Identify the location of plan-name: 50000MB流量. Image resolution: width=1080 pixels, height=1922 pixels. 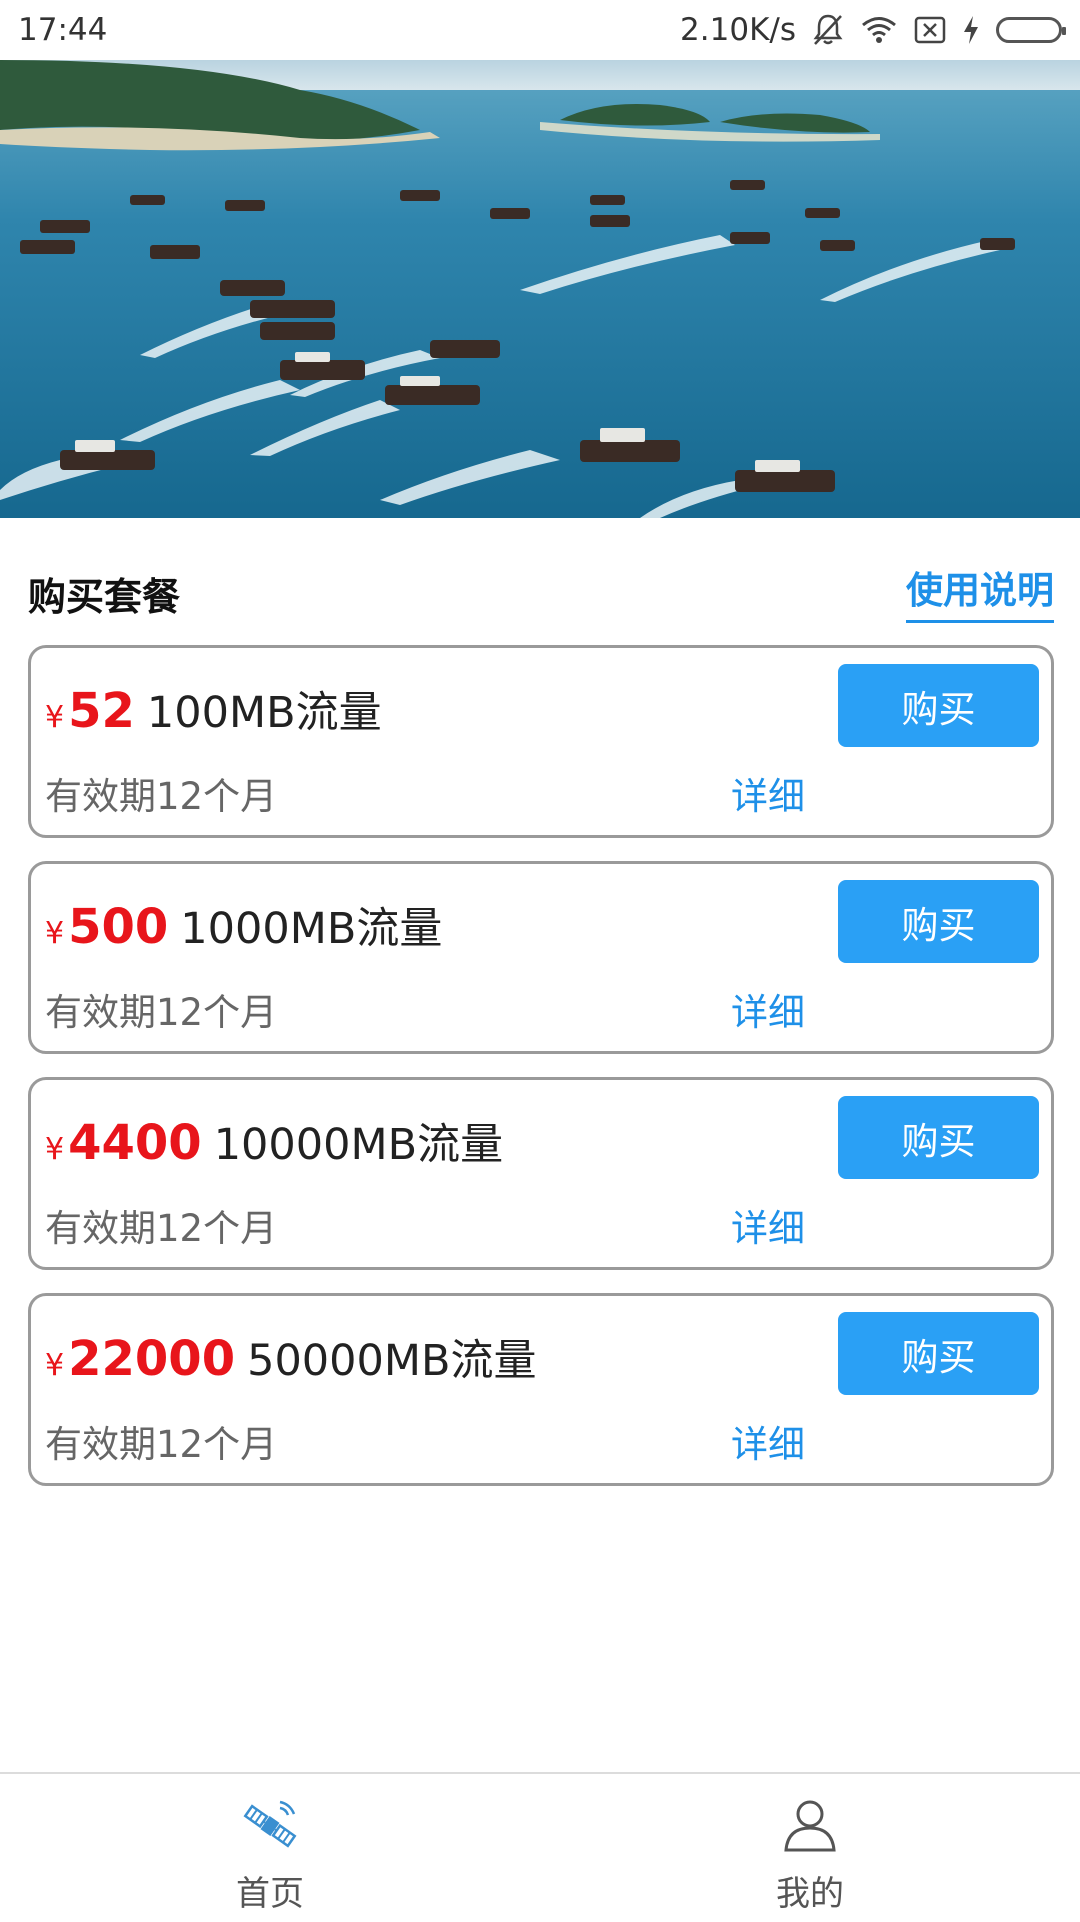
(392, 1361).